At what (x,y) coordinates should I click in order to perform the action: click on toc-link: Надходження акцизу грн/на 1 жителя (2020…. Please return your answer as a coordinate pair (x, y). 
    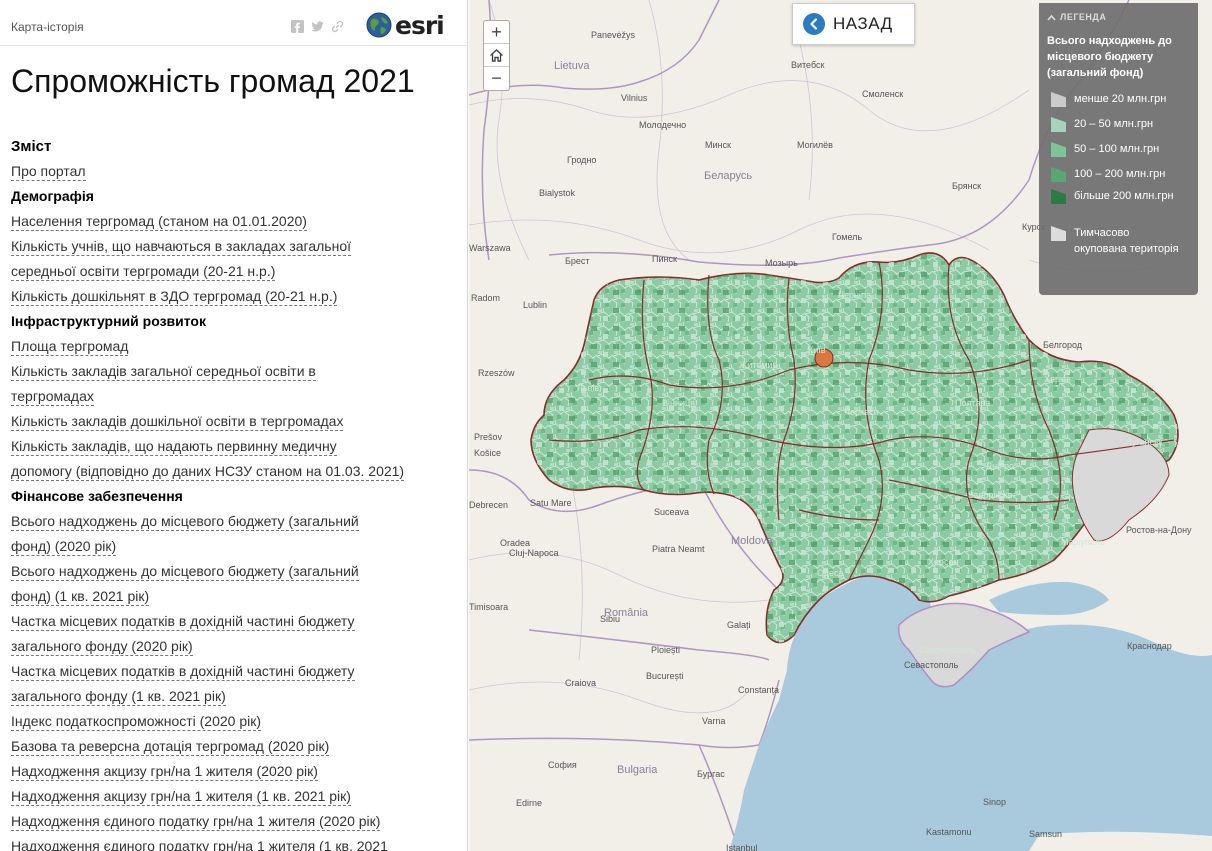
    Looking at the image, I should click on (164, 772).